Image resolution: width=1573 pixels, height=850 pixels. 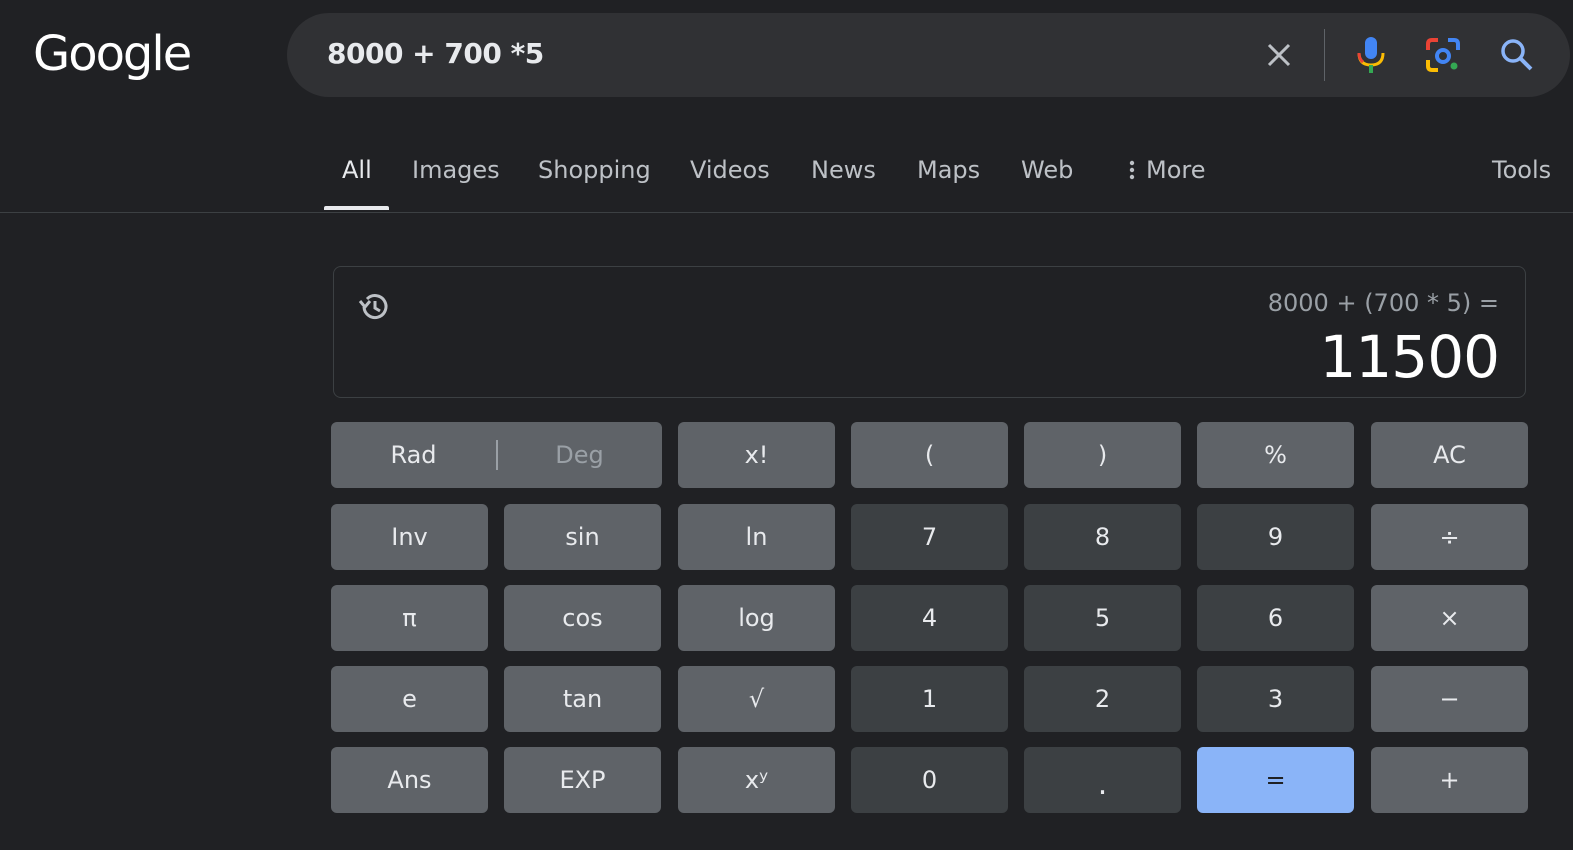 I want to click on google-logo: Google, so click(x=112, y=54).